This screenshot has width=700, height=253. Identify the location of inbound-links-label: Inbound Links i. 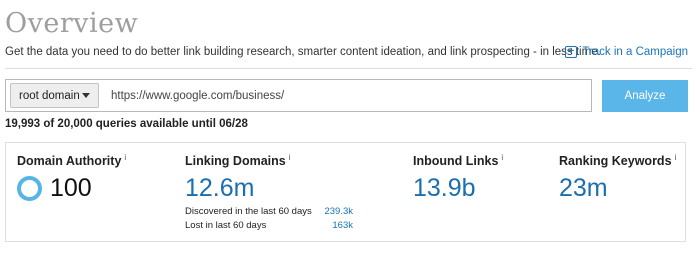
(458, 160).